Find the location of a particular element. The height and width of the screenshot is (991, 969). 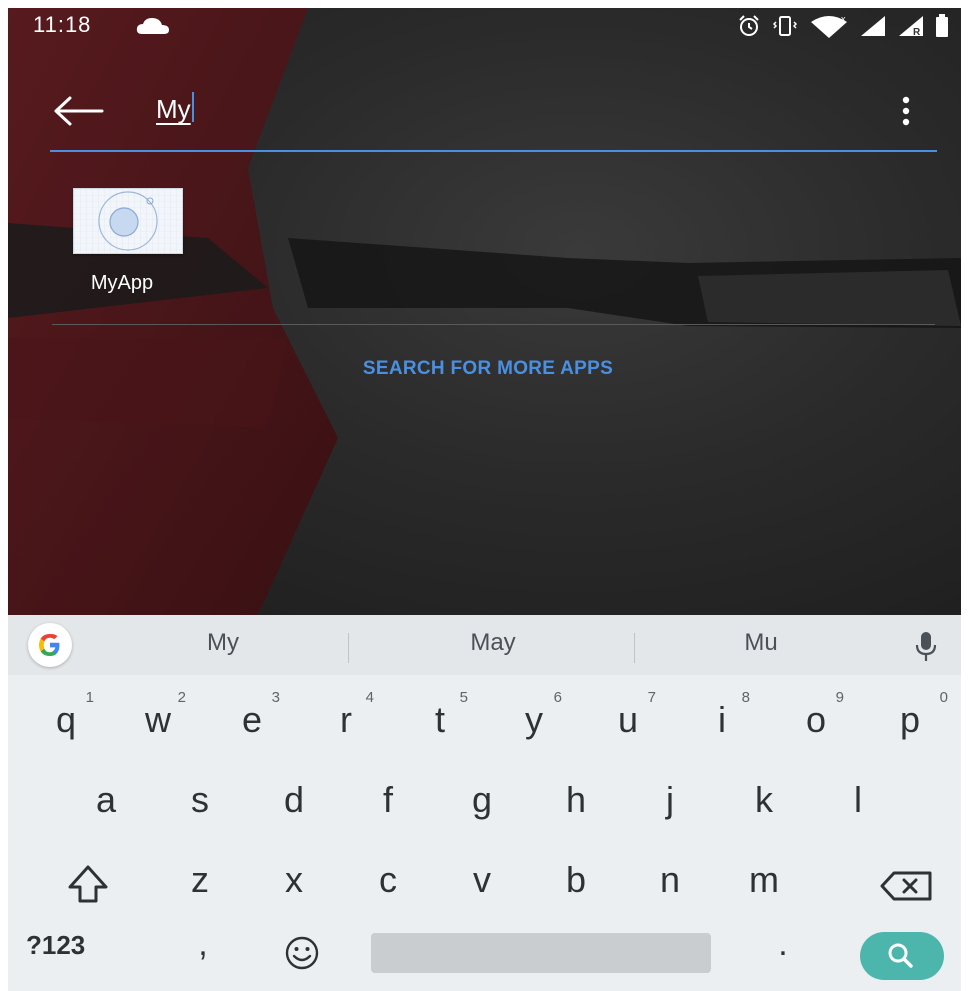

mic-icon is located at coordinates (926, 647).